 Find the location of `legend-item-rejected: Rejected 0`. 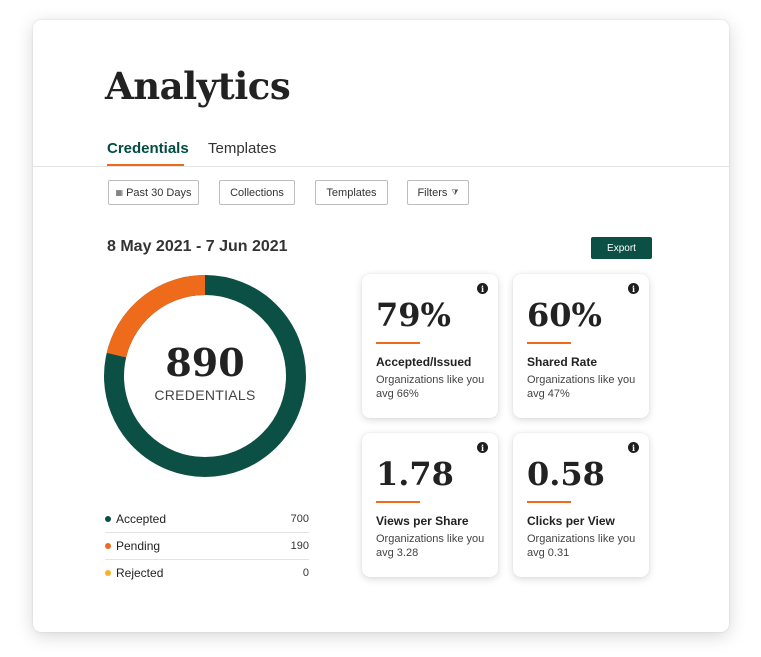

legend-item-rejected: Rejected 0 is located at coordinates (207, 573).